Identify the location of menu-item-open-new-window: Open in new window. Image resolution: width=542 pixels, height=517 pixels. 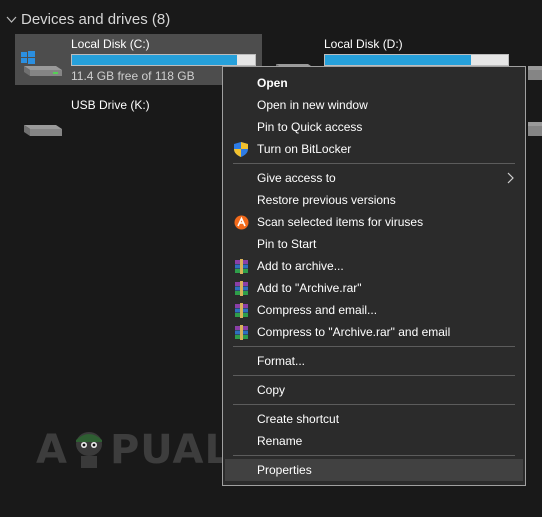
(374, 105).